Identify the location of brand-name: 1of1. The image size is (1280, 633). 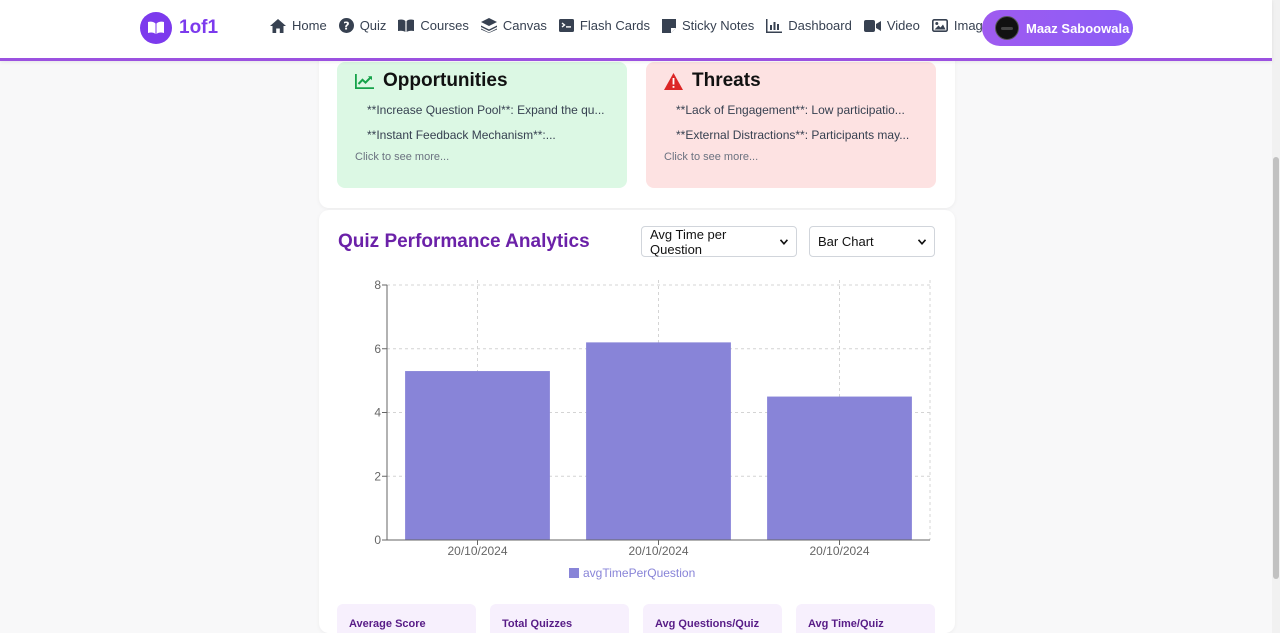
(199, 27).